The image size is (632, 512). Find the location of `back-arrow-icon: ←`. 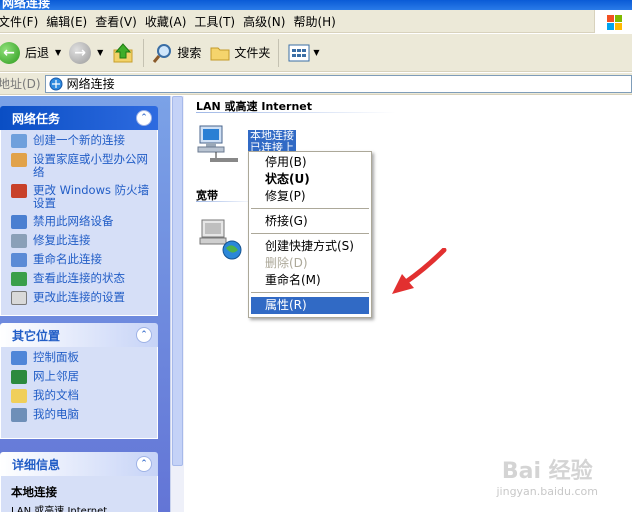

back-arrow-icon: ← is located at coordinates (10, 52).